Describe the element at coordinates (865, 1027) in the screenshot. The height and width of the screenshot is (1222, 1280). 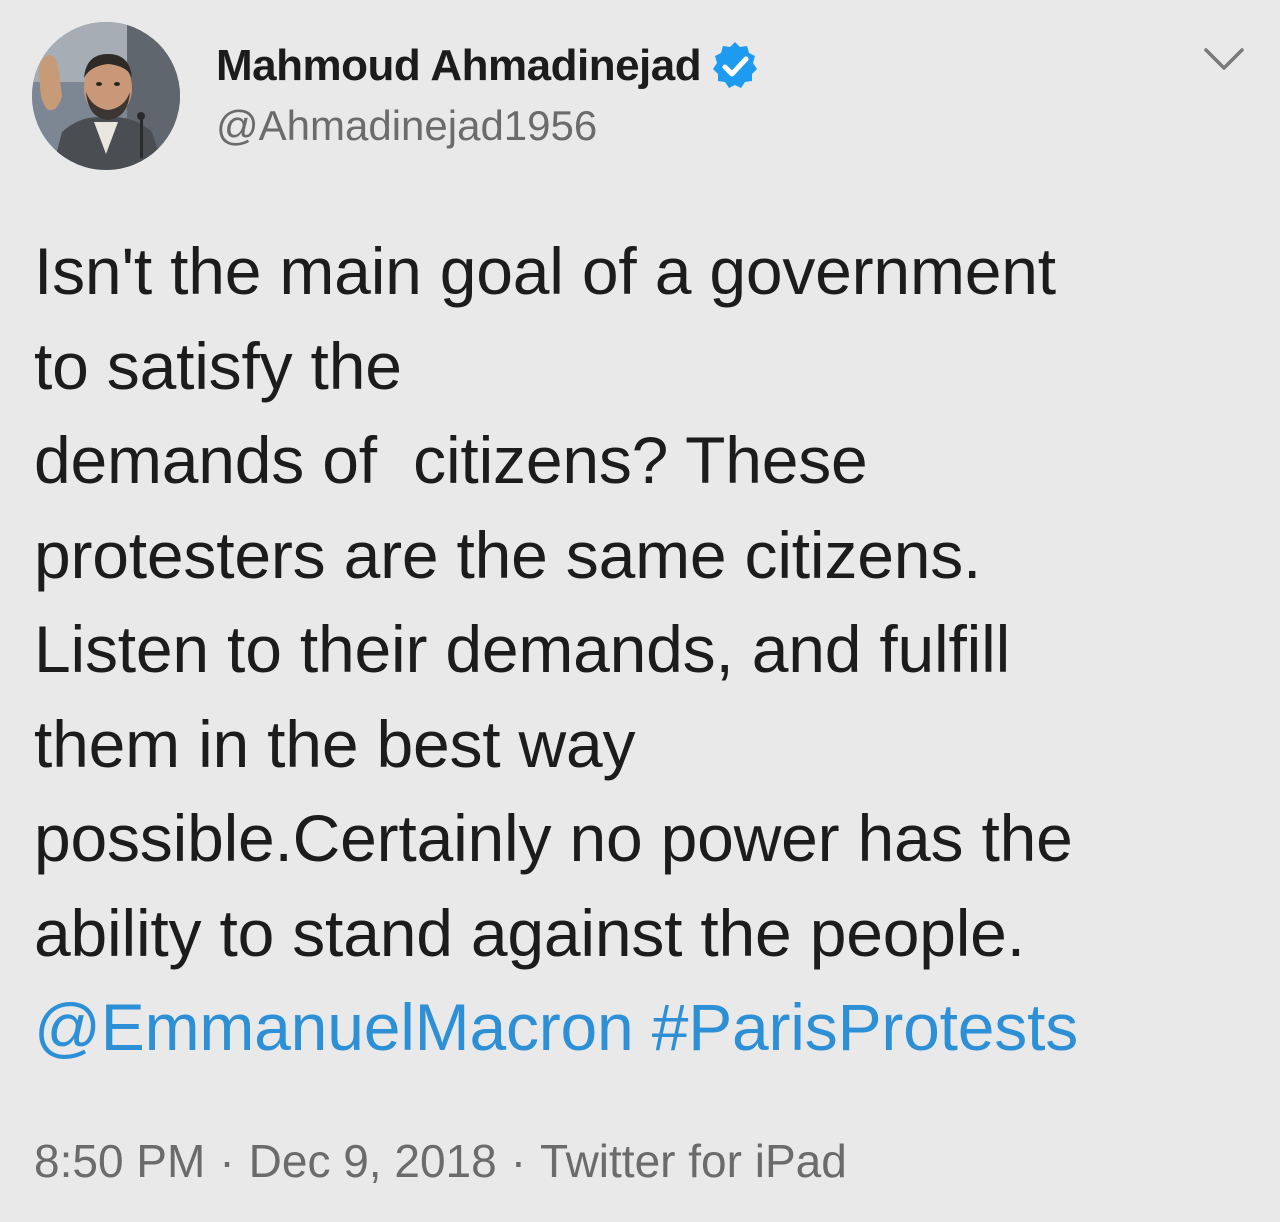
I see `hashtag-link: #ParisProtests` at that location.